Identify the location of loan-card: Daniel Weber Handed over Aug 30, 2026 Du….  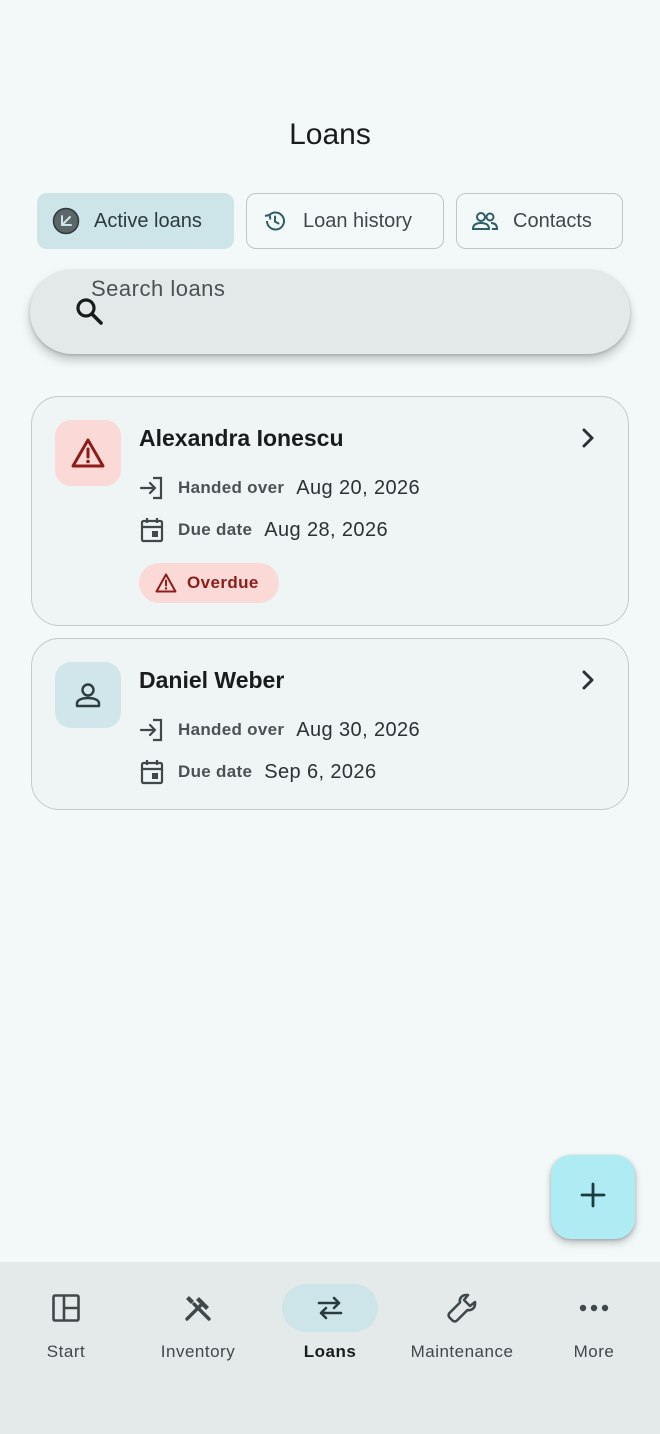
(330, 724).